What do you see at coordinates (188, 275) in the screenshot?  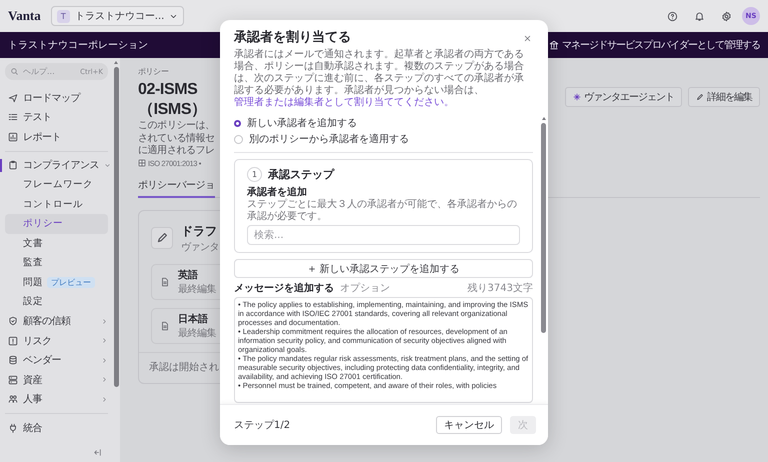 I see `document-language: 英語` at bounding box center [188, 275].